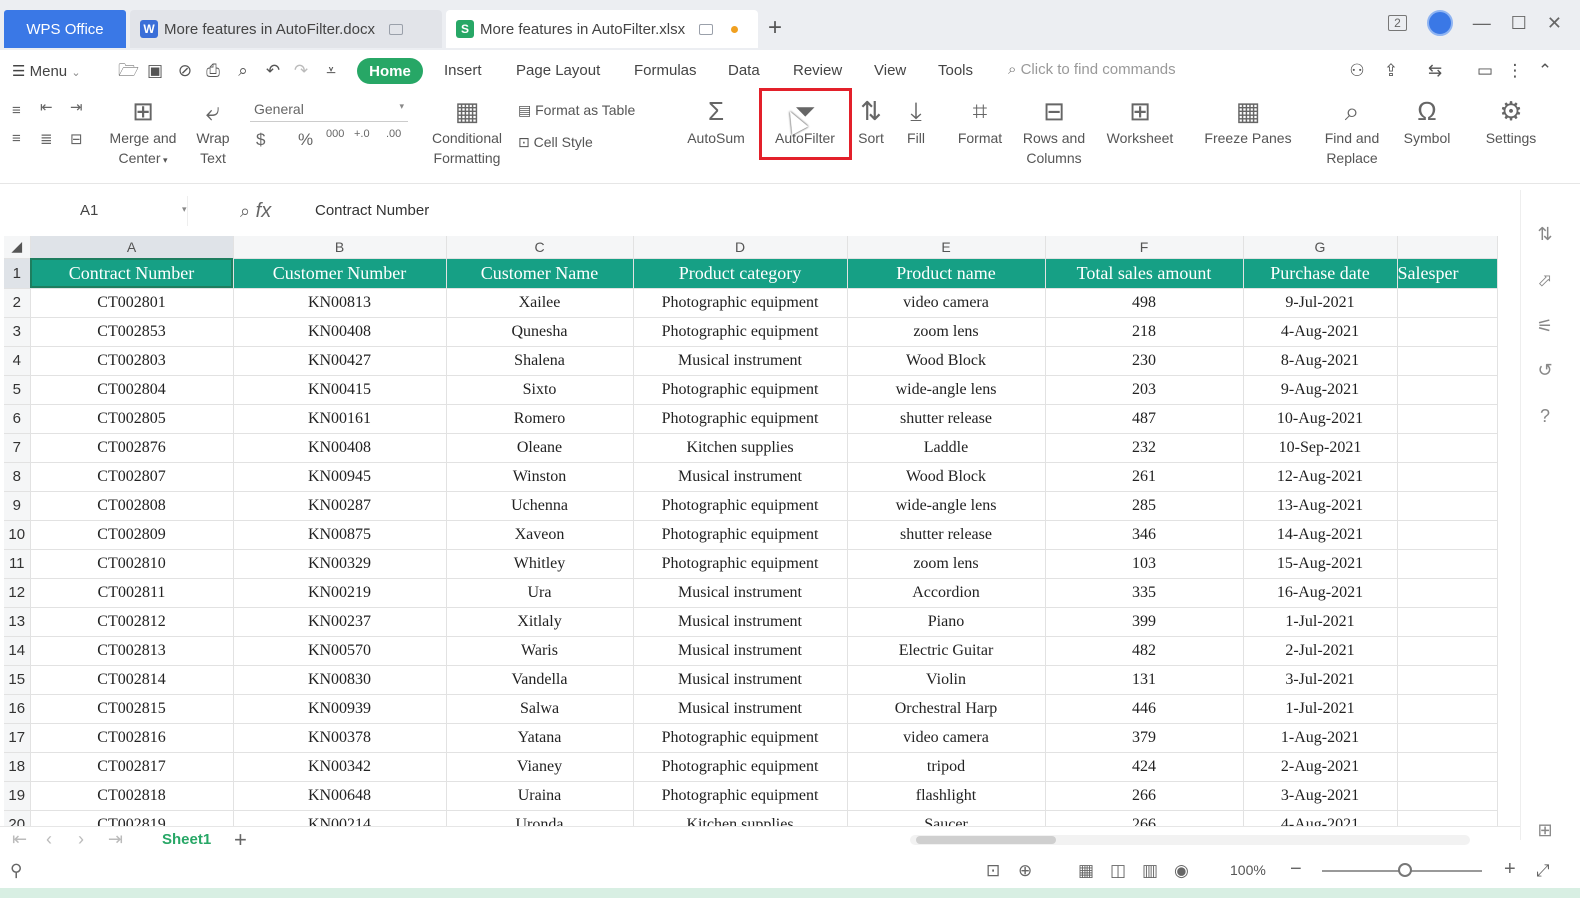 The height and width of the screenshot is (898, 1580). I want to click on select-cursor-icon: ⬀, so click(1545, 280).